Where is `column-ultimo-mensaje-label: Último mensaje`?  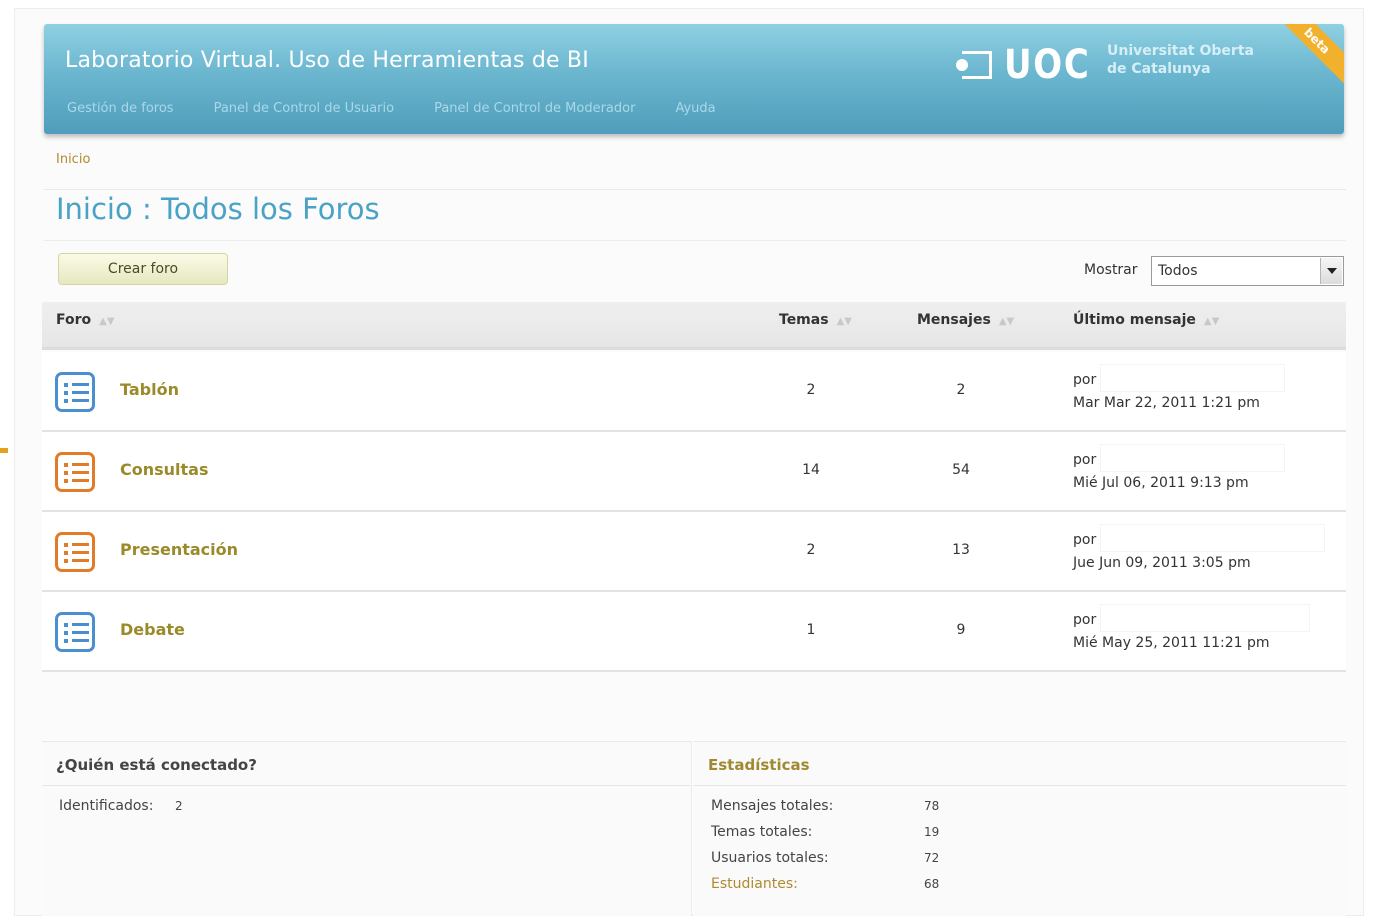 column-ultimo-mensaje-label: Último mensaje is located at coordinates (1134, 320).